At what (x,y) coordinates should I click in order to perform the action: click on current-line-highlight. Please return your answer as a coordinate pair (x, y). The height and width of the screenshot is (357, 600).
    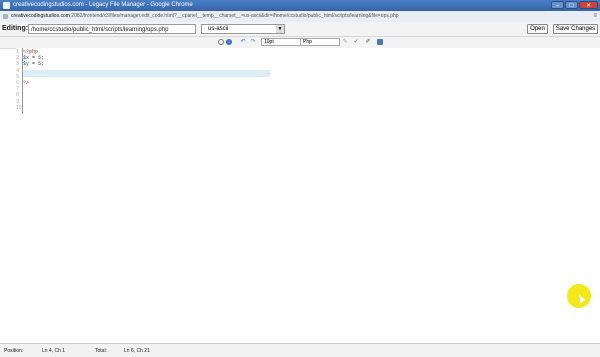
    Looking at the image, I should click on (146, 73).